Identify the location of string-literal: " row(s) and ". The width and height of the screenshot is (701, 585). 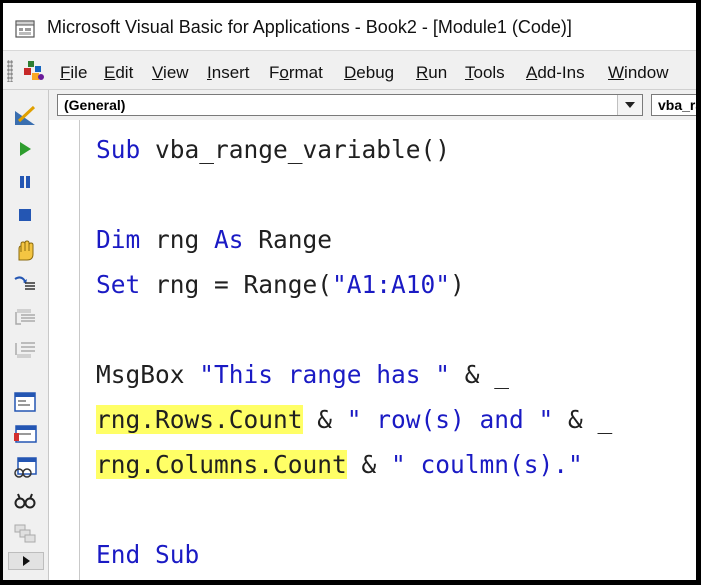
(450, 419).